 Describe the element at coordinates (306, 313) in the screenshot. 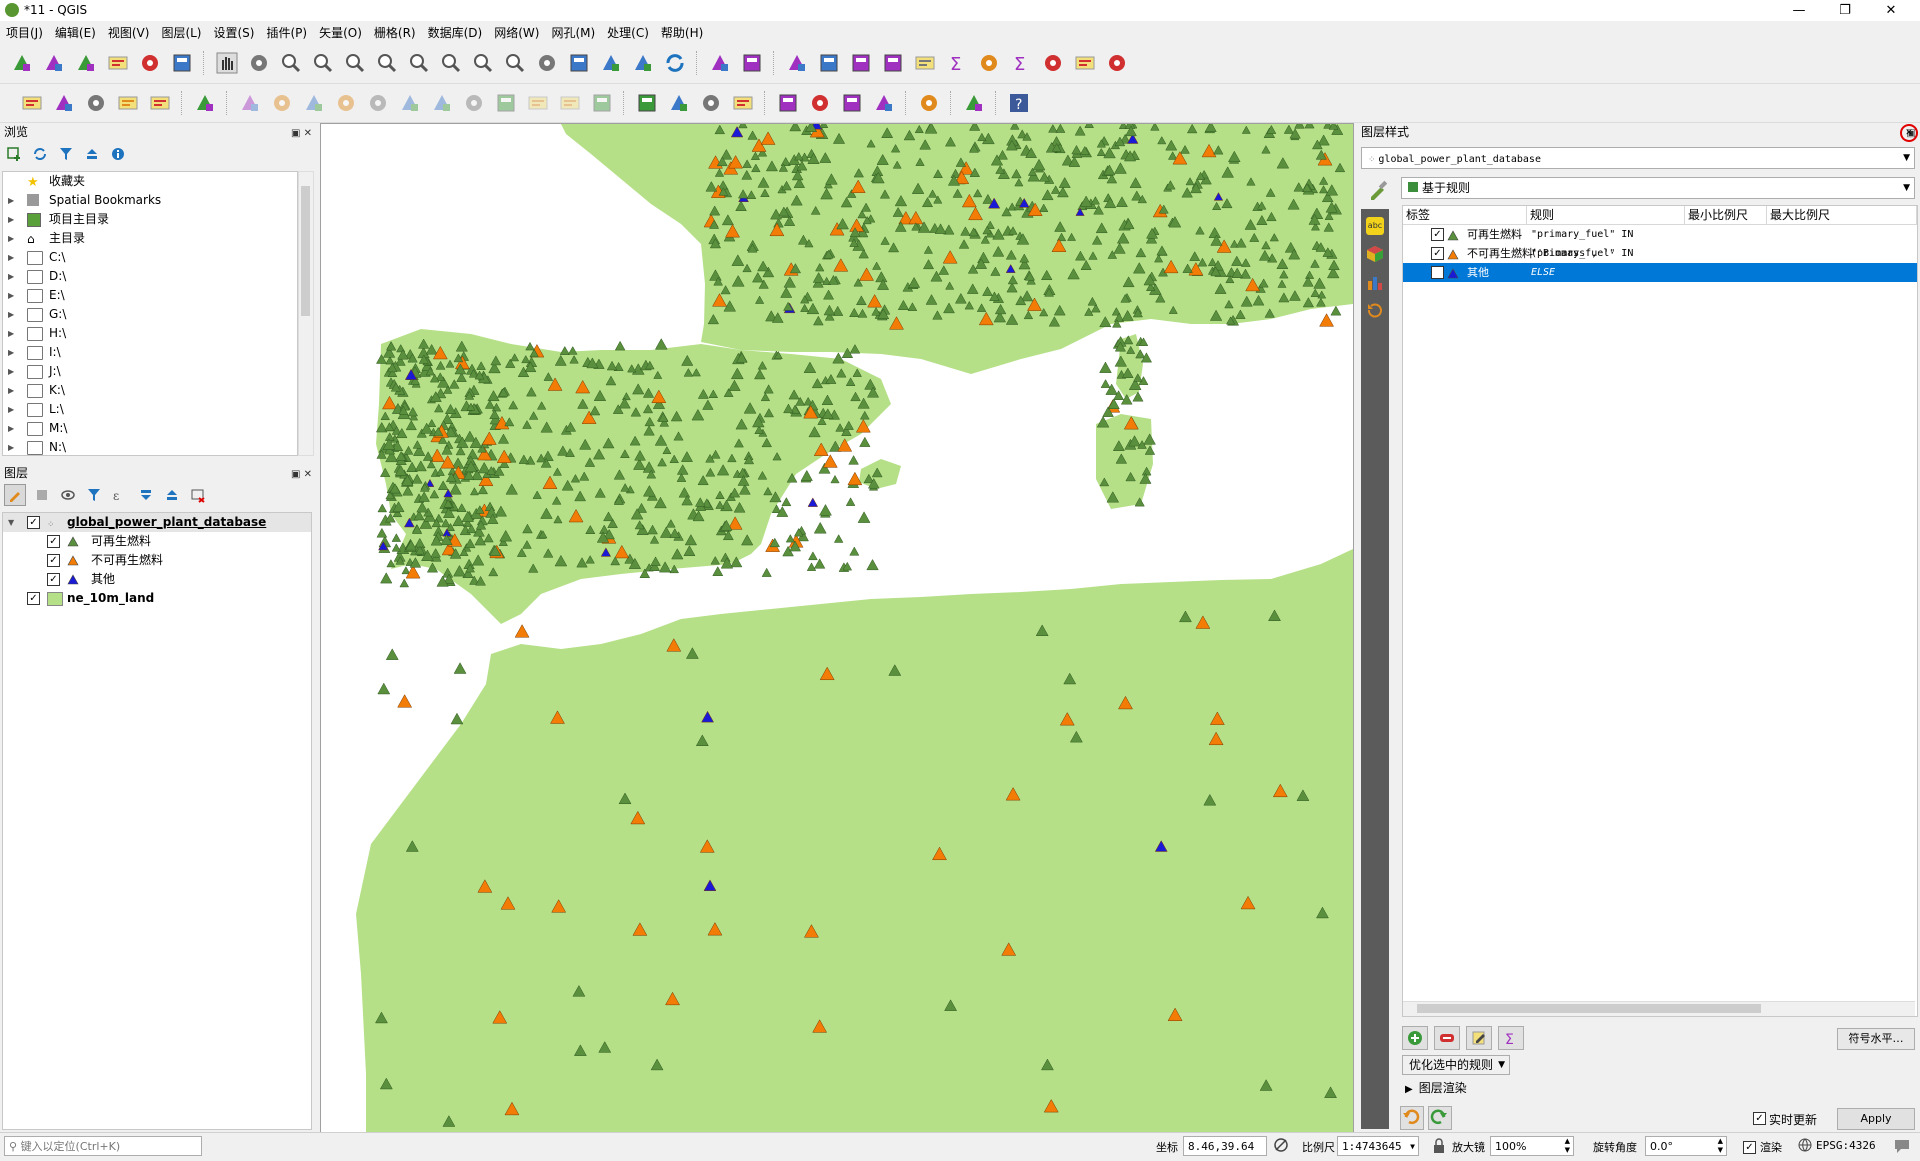

I see `browser-scrollbar` at that location.